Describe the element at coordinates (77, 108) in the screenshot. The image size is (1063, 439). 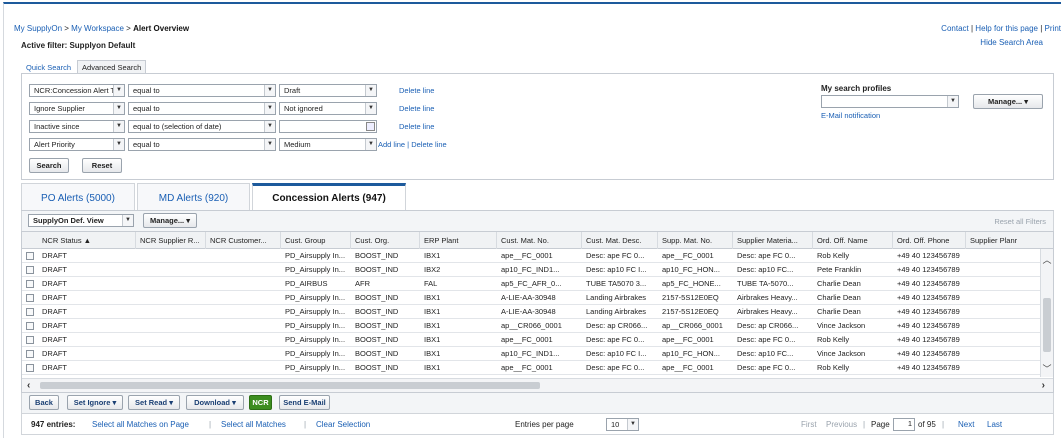
I see `criteria-field-select: Ignore Supplier ▼` at that location.